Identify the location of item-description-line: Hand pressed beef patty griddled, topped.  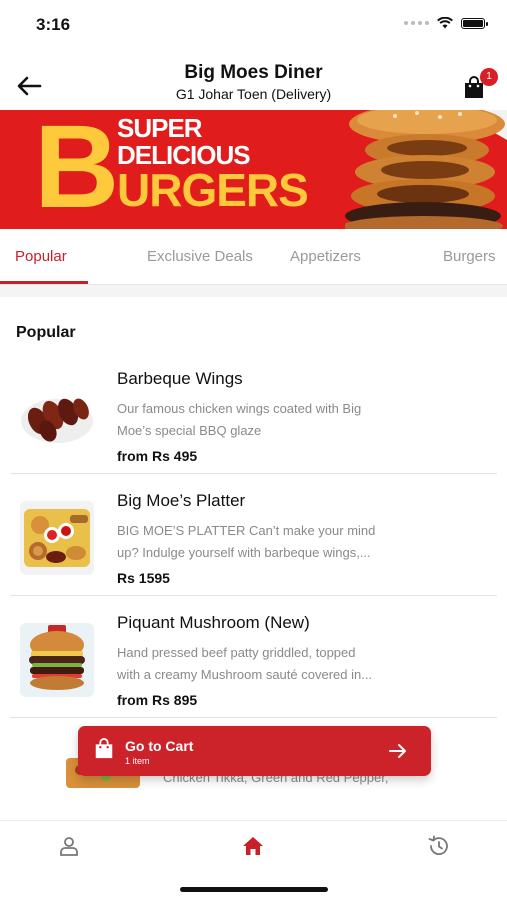
(236, 652).